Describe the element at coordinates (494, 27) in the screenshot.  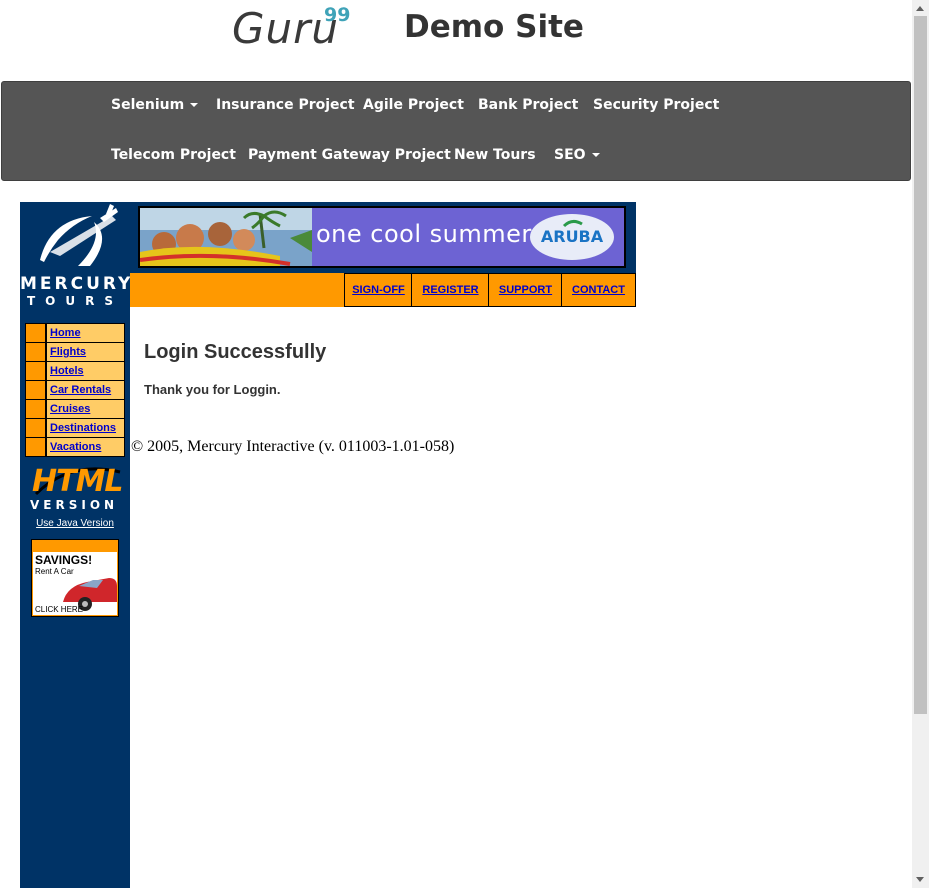
I see `site-title: Demo Site` at that location.